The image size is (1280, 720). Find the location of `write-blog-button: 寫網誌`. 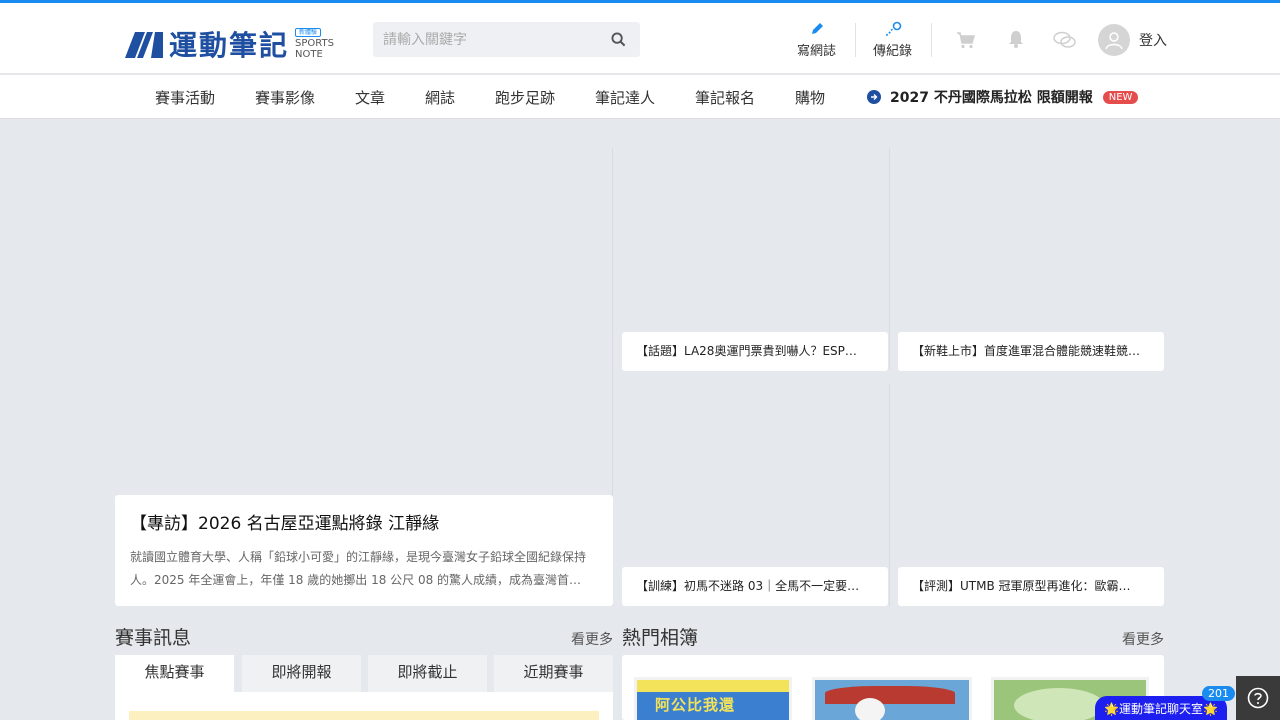

write-blog-button: 寫網誌 is located at coordinates (816, 40).